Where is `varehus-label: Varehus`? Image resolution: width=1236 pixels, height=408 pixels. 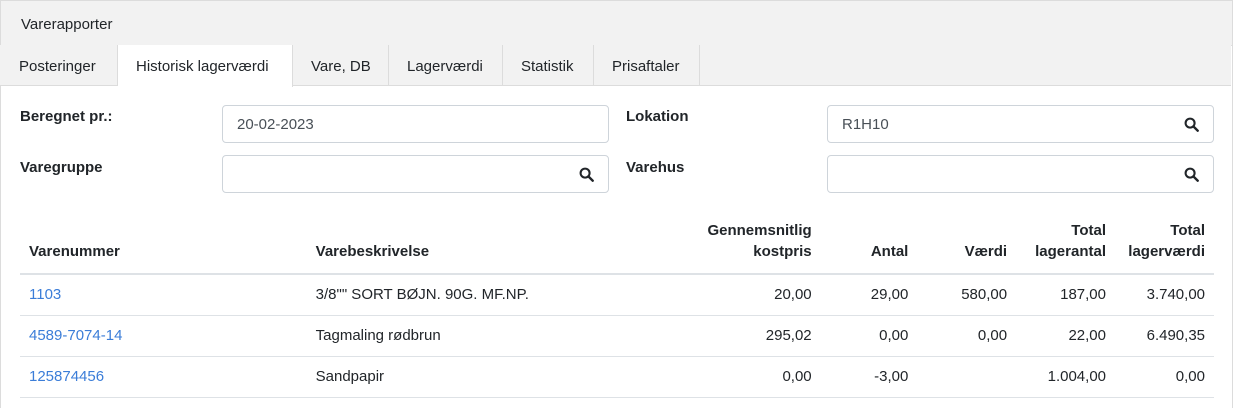 varehus-label: Varehus is located at coordinates (655, 167).